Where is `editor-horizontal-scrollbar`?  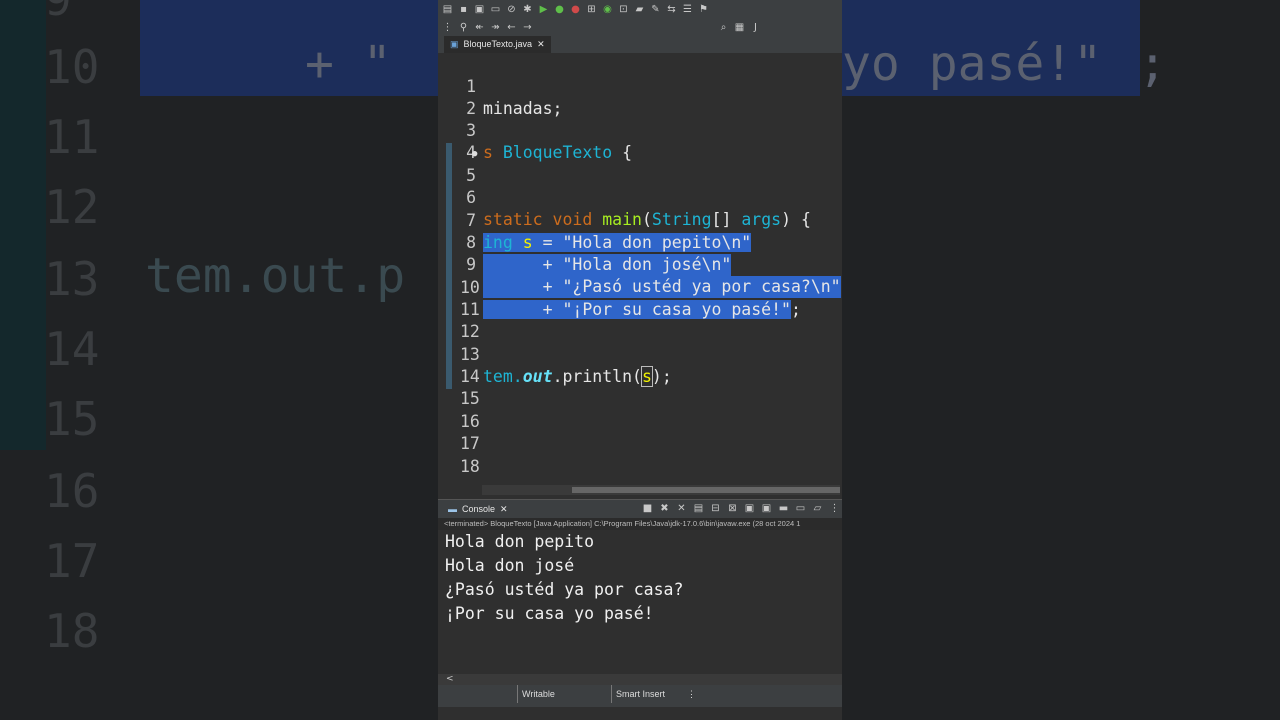 editor-horizontal-scrollbar is located at coordinates (661, 490).